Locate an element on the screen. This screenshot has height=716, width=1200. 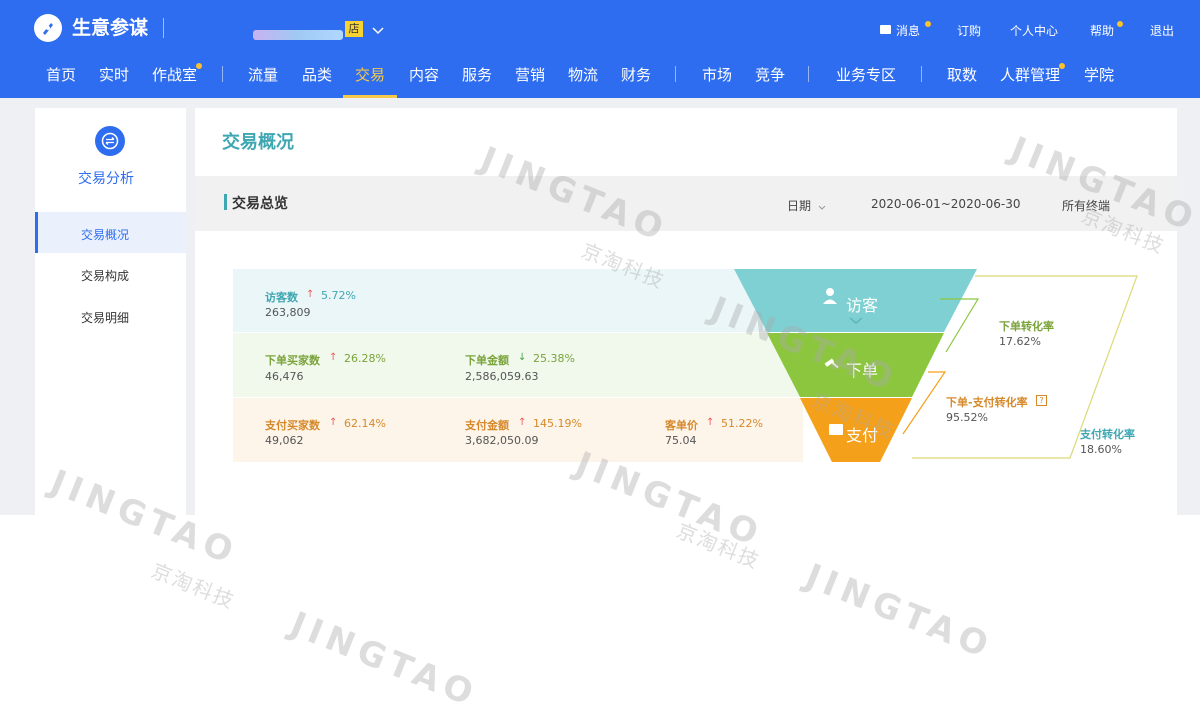
date-type-select: 日期 is located at coordinates (799, 205).